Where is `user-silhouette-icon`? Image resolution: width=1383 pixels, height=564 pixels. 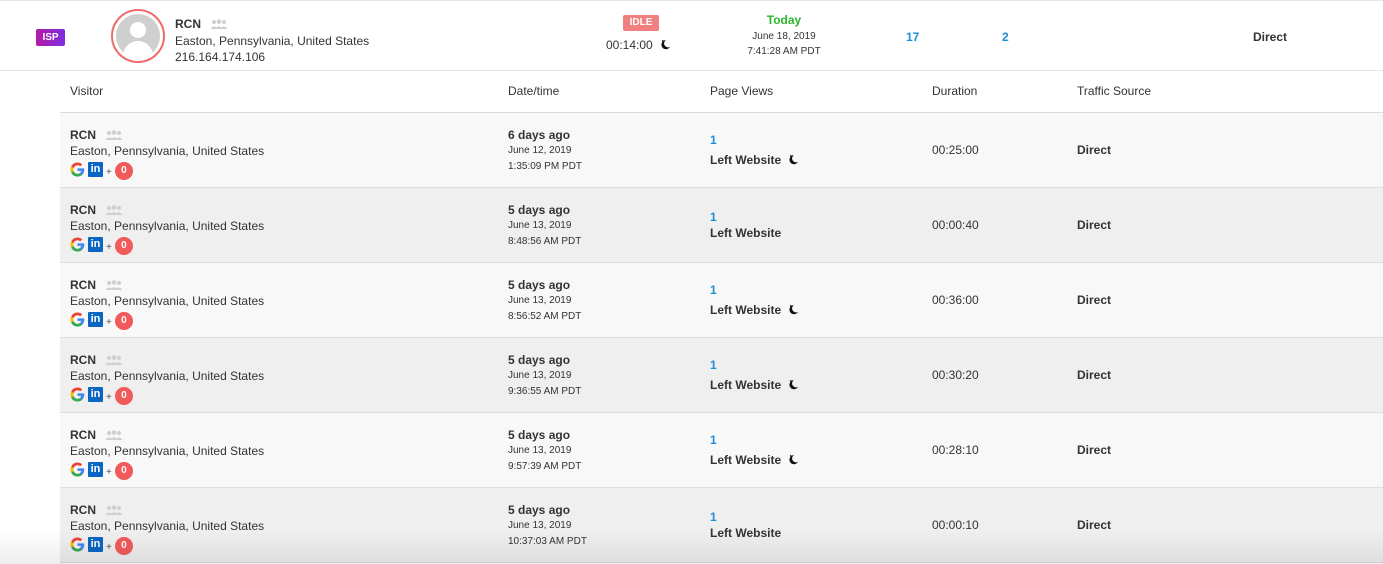 user-silhouette-icon is located at coordinates (138, 36).